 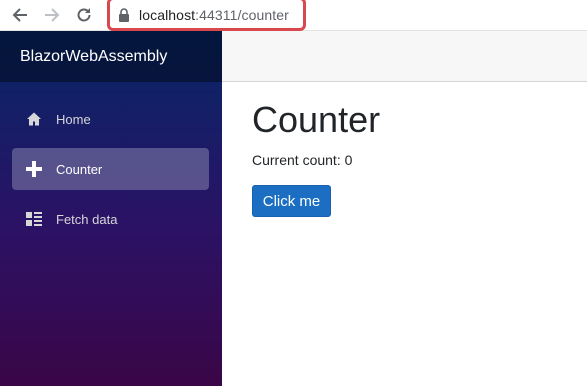 I want to click on sidebar-item-fetch-data: Fetch data, so click(x=110, y=219).